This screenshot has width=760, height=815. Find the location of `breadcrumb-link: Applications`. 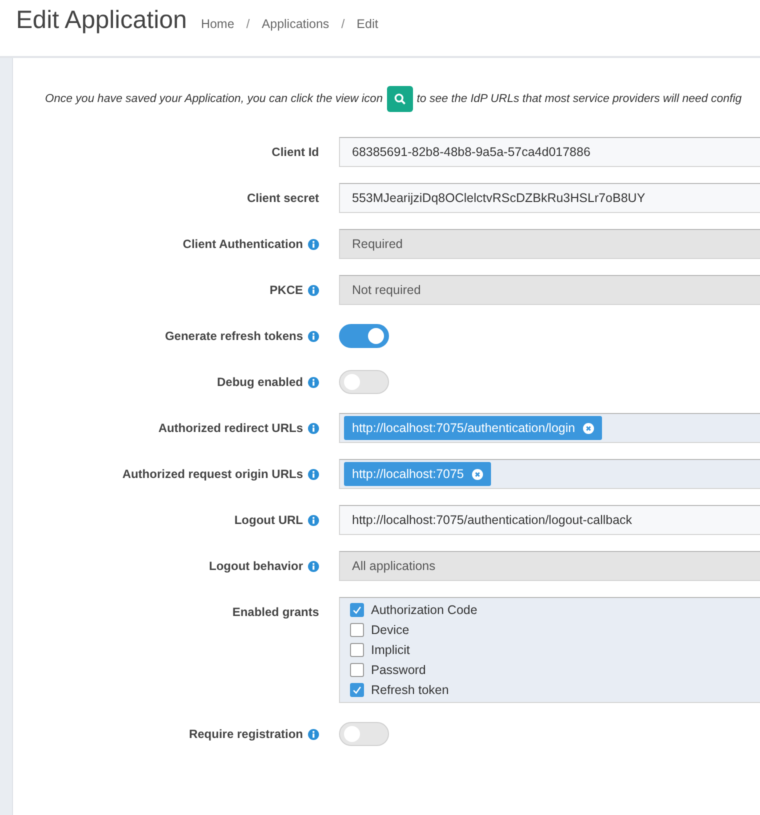

breadcrumb-link: Applications is located at coordinates (296, 24).